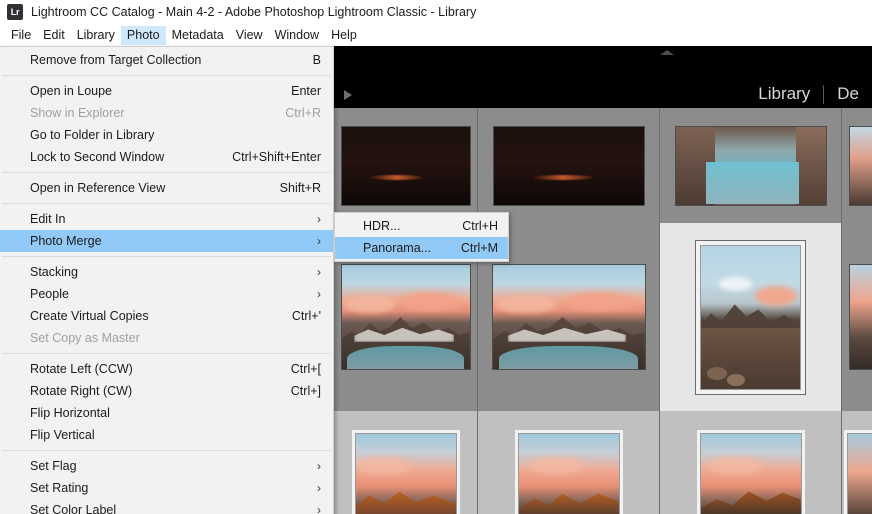 The width and height of the screenshot is (872, 514). What do you see at coordinates (81, 369) in the screenshot?
I see `menu-item-label: Rotate Left (CCW)` at bounding box center [81, 369].